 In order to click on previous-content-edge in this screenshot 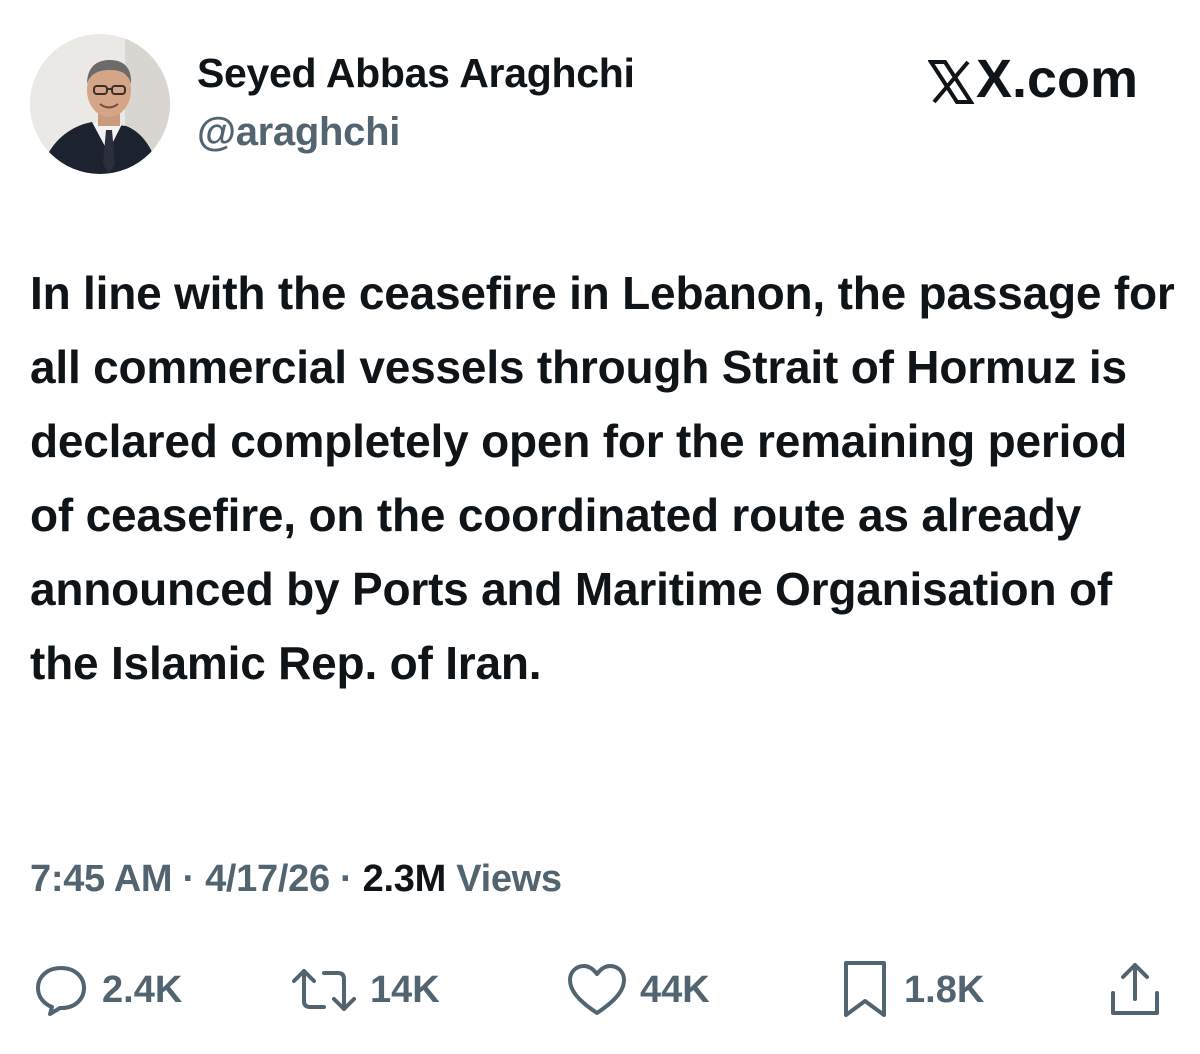, I will do `click(420, 2)`.